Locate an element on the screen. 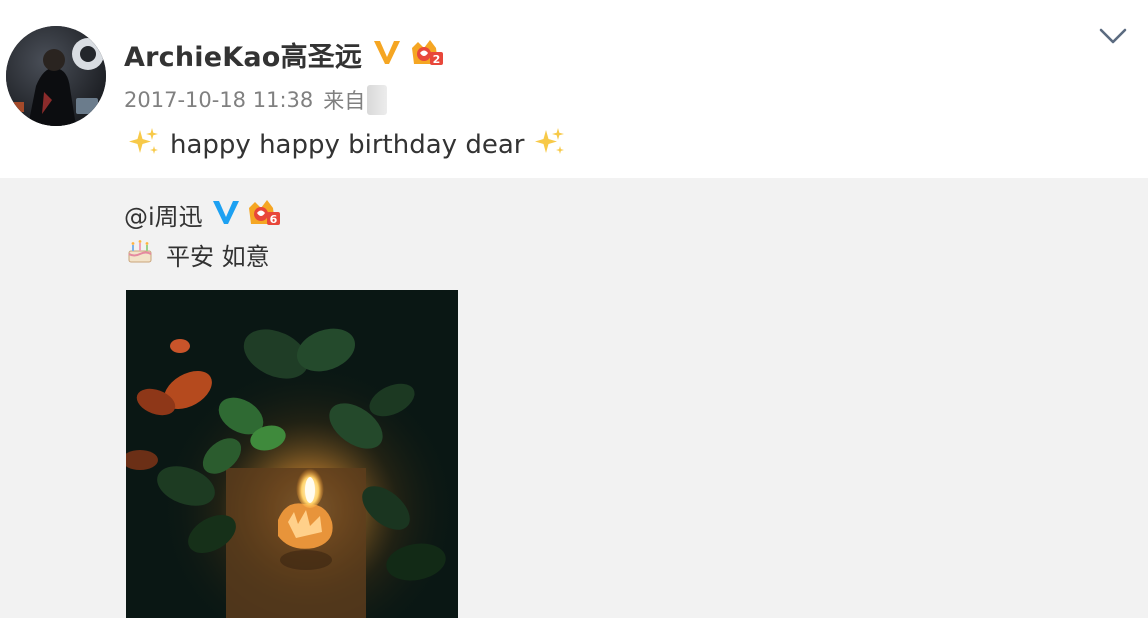 Image resolution: width=1148 pixels, height=618 pixels. username-row: ArchieKao高圣远 2 is located at coordinates (284, 54).